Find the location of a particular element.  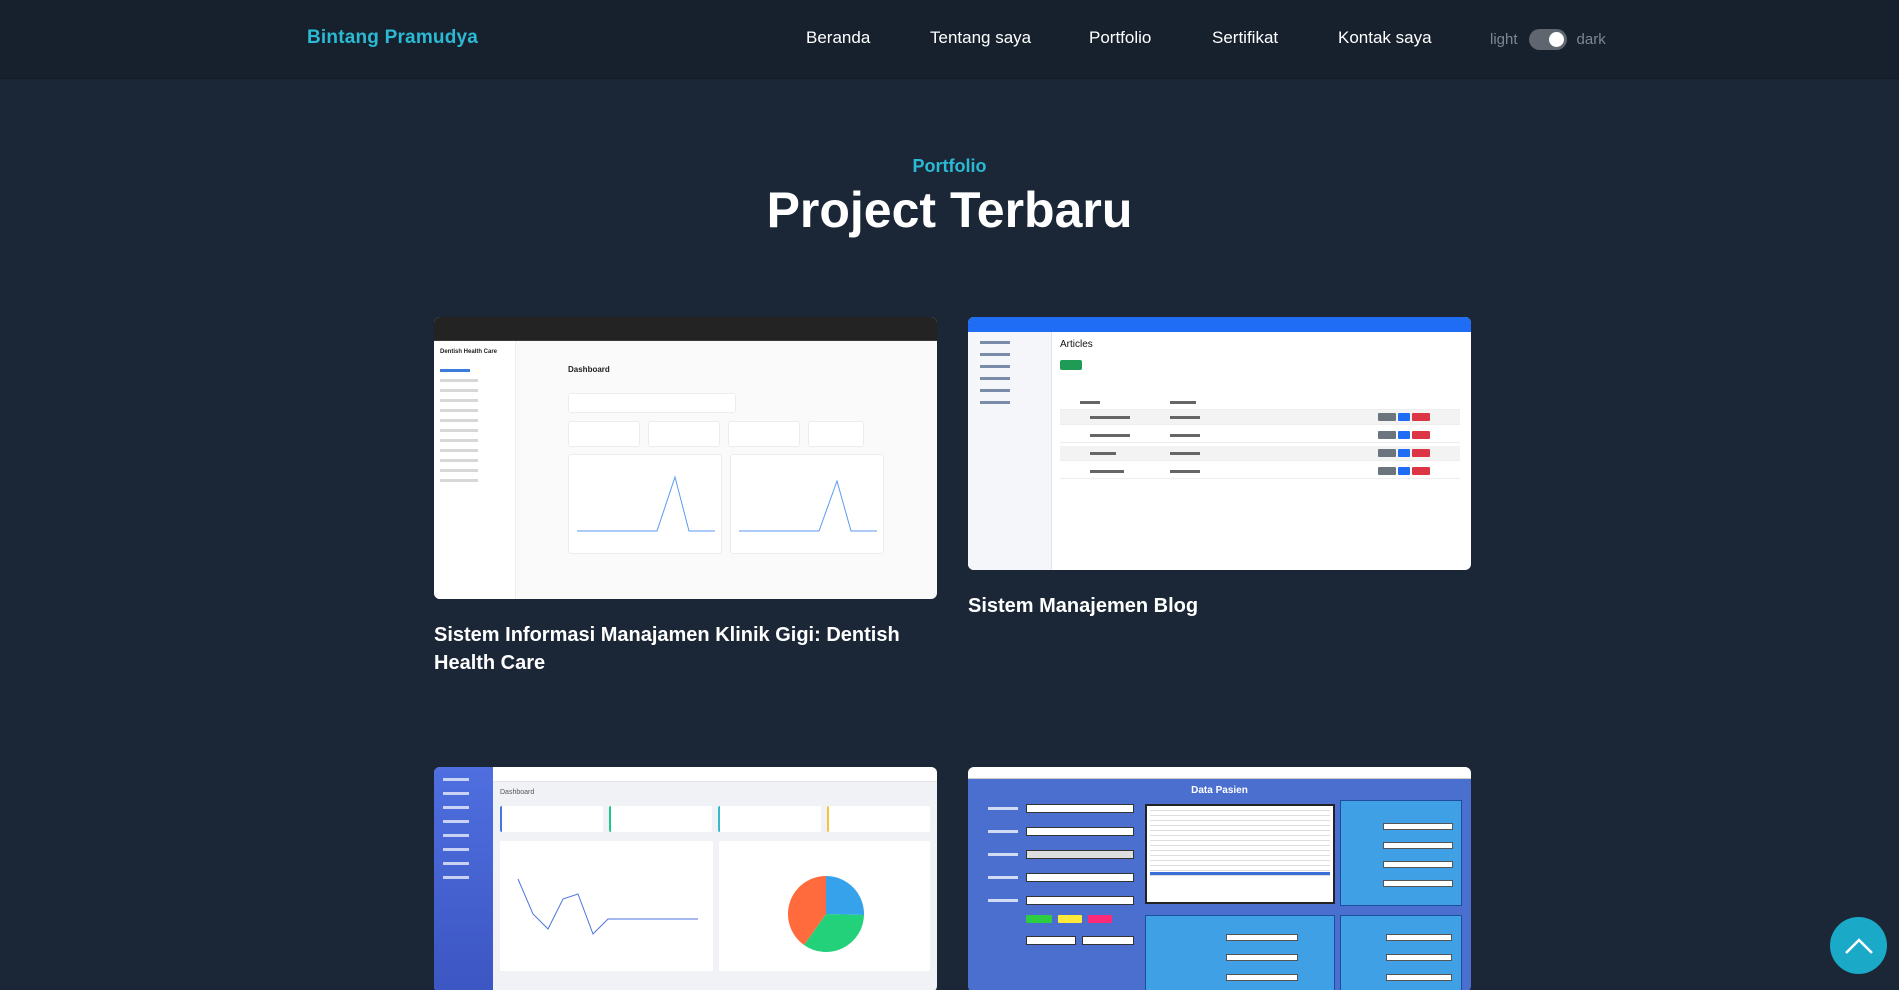

project-thumbnail-blog: Articles is located at coordinates (1219, 443).